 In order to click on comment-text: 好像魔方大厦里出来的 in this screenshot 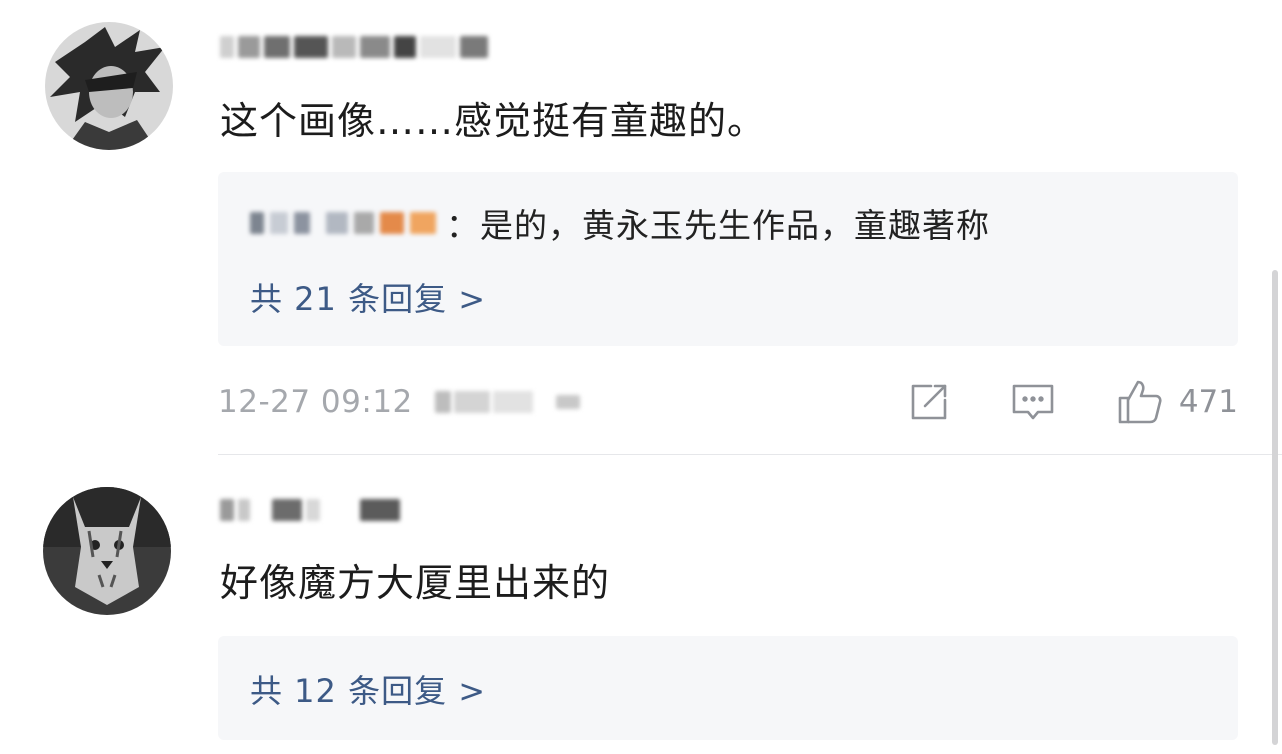, I will do `click(415, 583)`.